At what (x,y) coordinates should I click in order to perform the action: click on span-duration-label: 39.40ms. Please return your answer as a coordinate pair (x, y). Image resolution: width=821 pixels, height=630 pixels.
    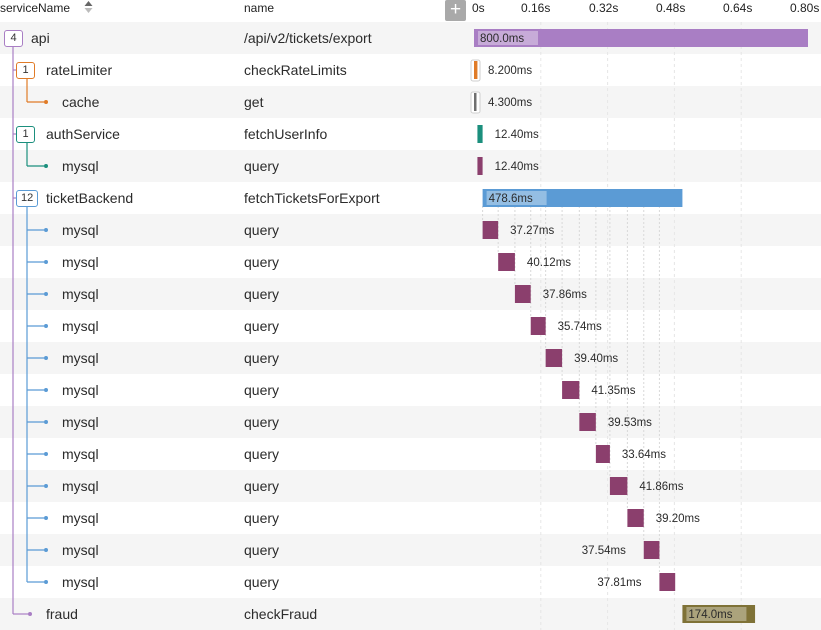
    Looking at the image, I should click on (596, 359).